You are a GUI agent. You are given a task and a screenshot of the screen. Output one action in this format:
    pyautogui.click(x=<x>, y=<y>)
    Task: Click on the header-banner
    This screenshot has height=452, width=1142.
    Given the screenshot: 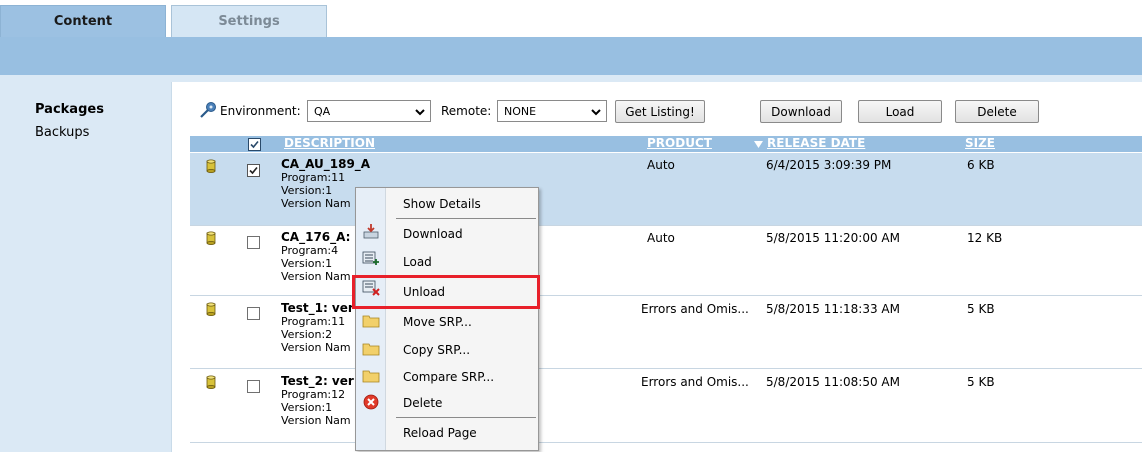 What is the action you would take?
    pyautogui.click(x=571, y=56)
    